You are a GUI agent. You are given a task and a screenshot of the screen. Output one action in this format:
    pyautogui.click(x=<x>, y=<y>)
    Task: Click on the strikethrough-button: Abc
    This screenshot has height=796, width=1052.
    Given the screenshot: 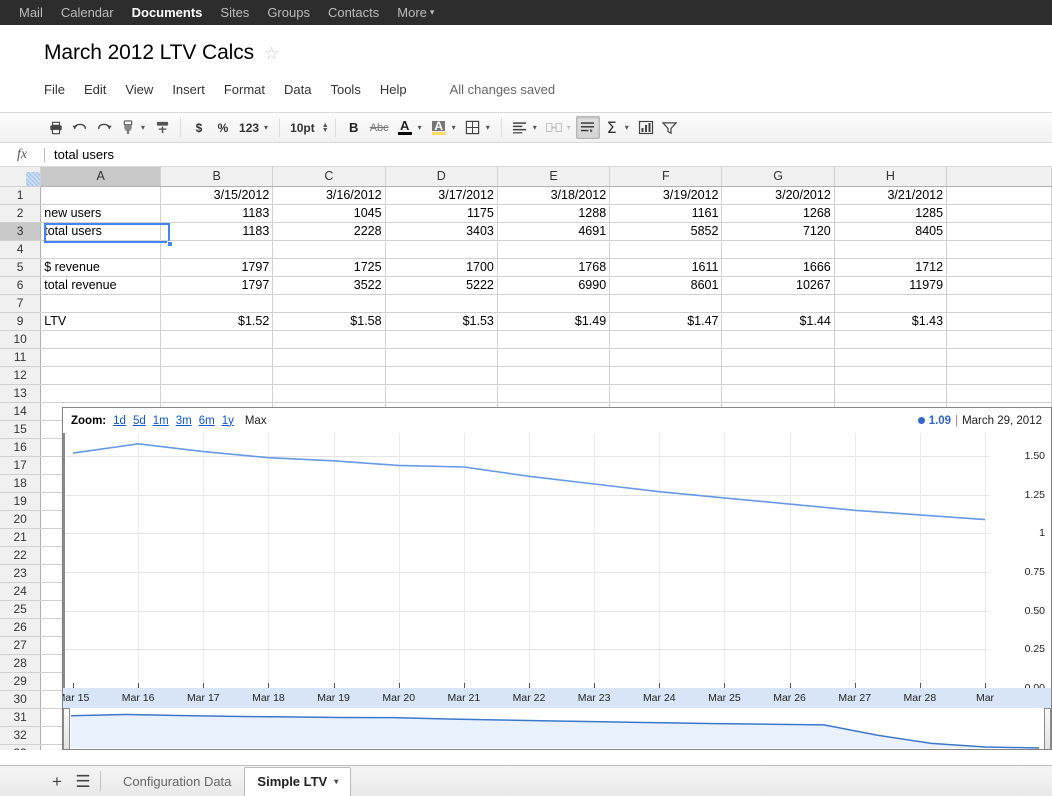 What is the action you would take?
    pyautogui.click(x=379, y=127)
    